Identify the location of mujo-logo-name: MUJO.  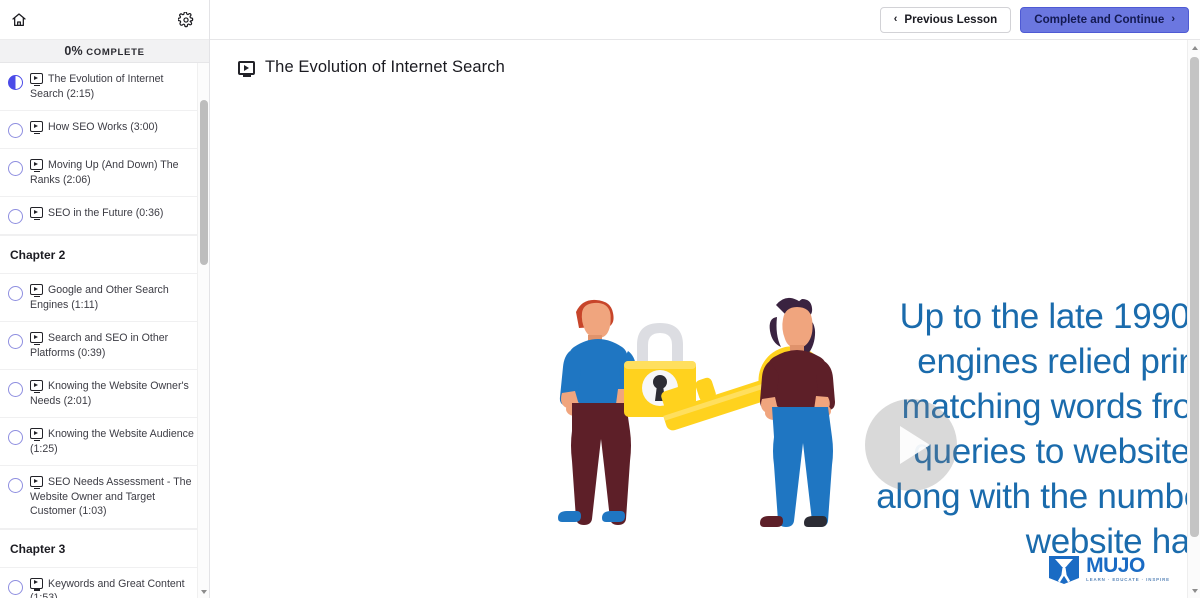
(1115, 566).